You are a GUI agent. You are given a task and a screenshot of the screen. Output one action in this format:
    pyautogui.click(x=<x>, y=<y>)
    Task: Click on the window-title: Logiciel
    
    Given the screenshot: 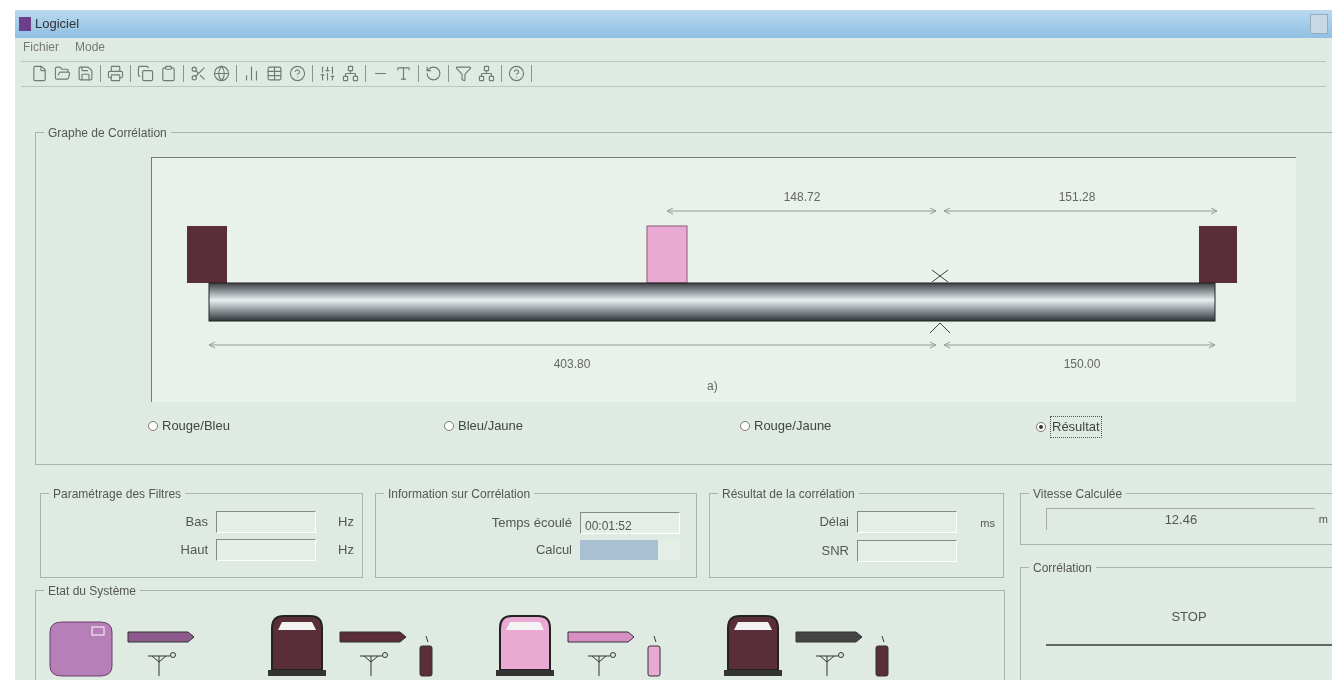 What is the action you would take?
    pyautogui.click(x=57, y=24)
    